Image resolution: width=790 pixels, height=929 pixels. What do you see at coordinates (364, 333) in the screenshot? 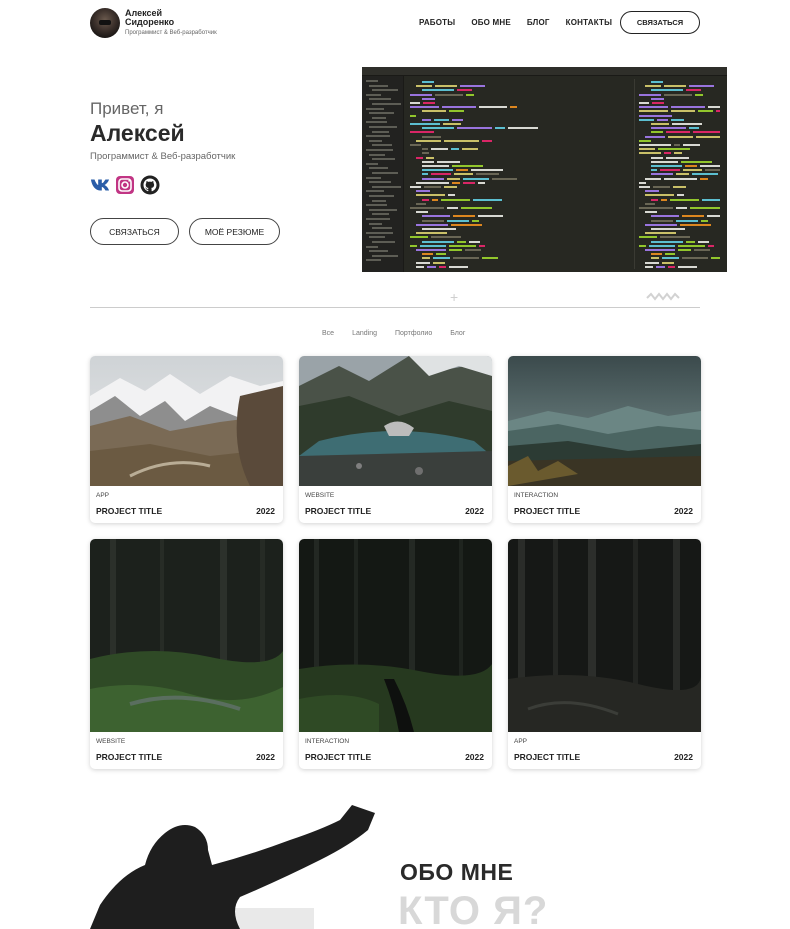
I see `filter-landing: Landing` at bounding box center [364, 333].